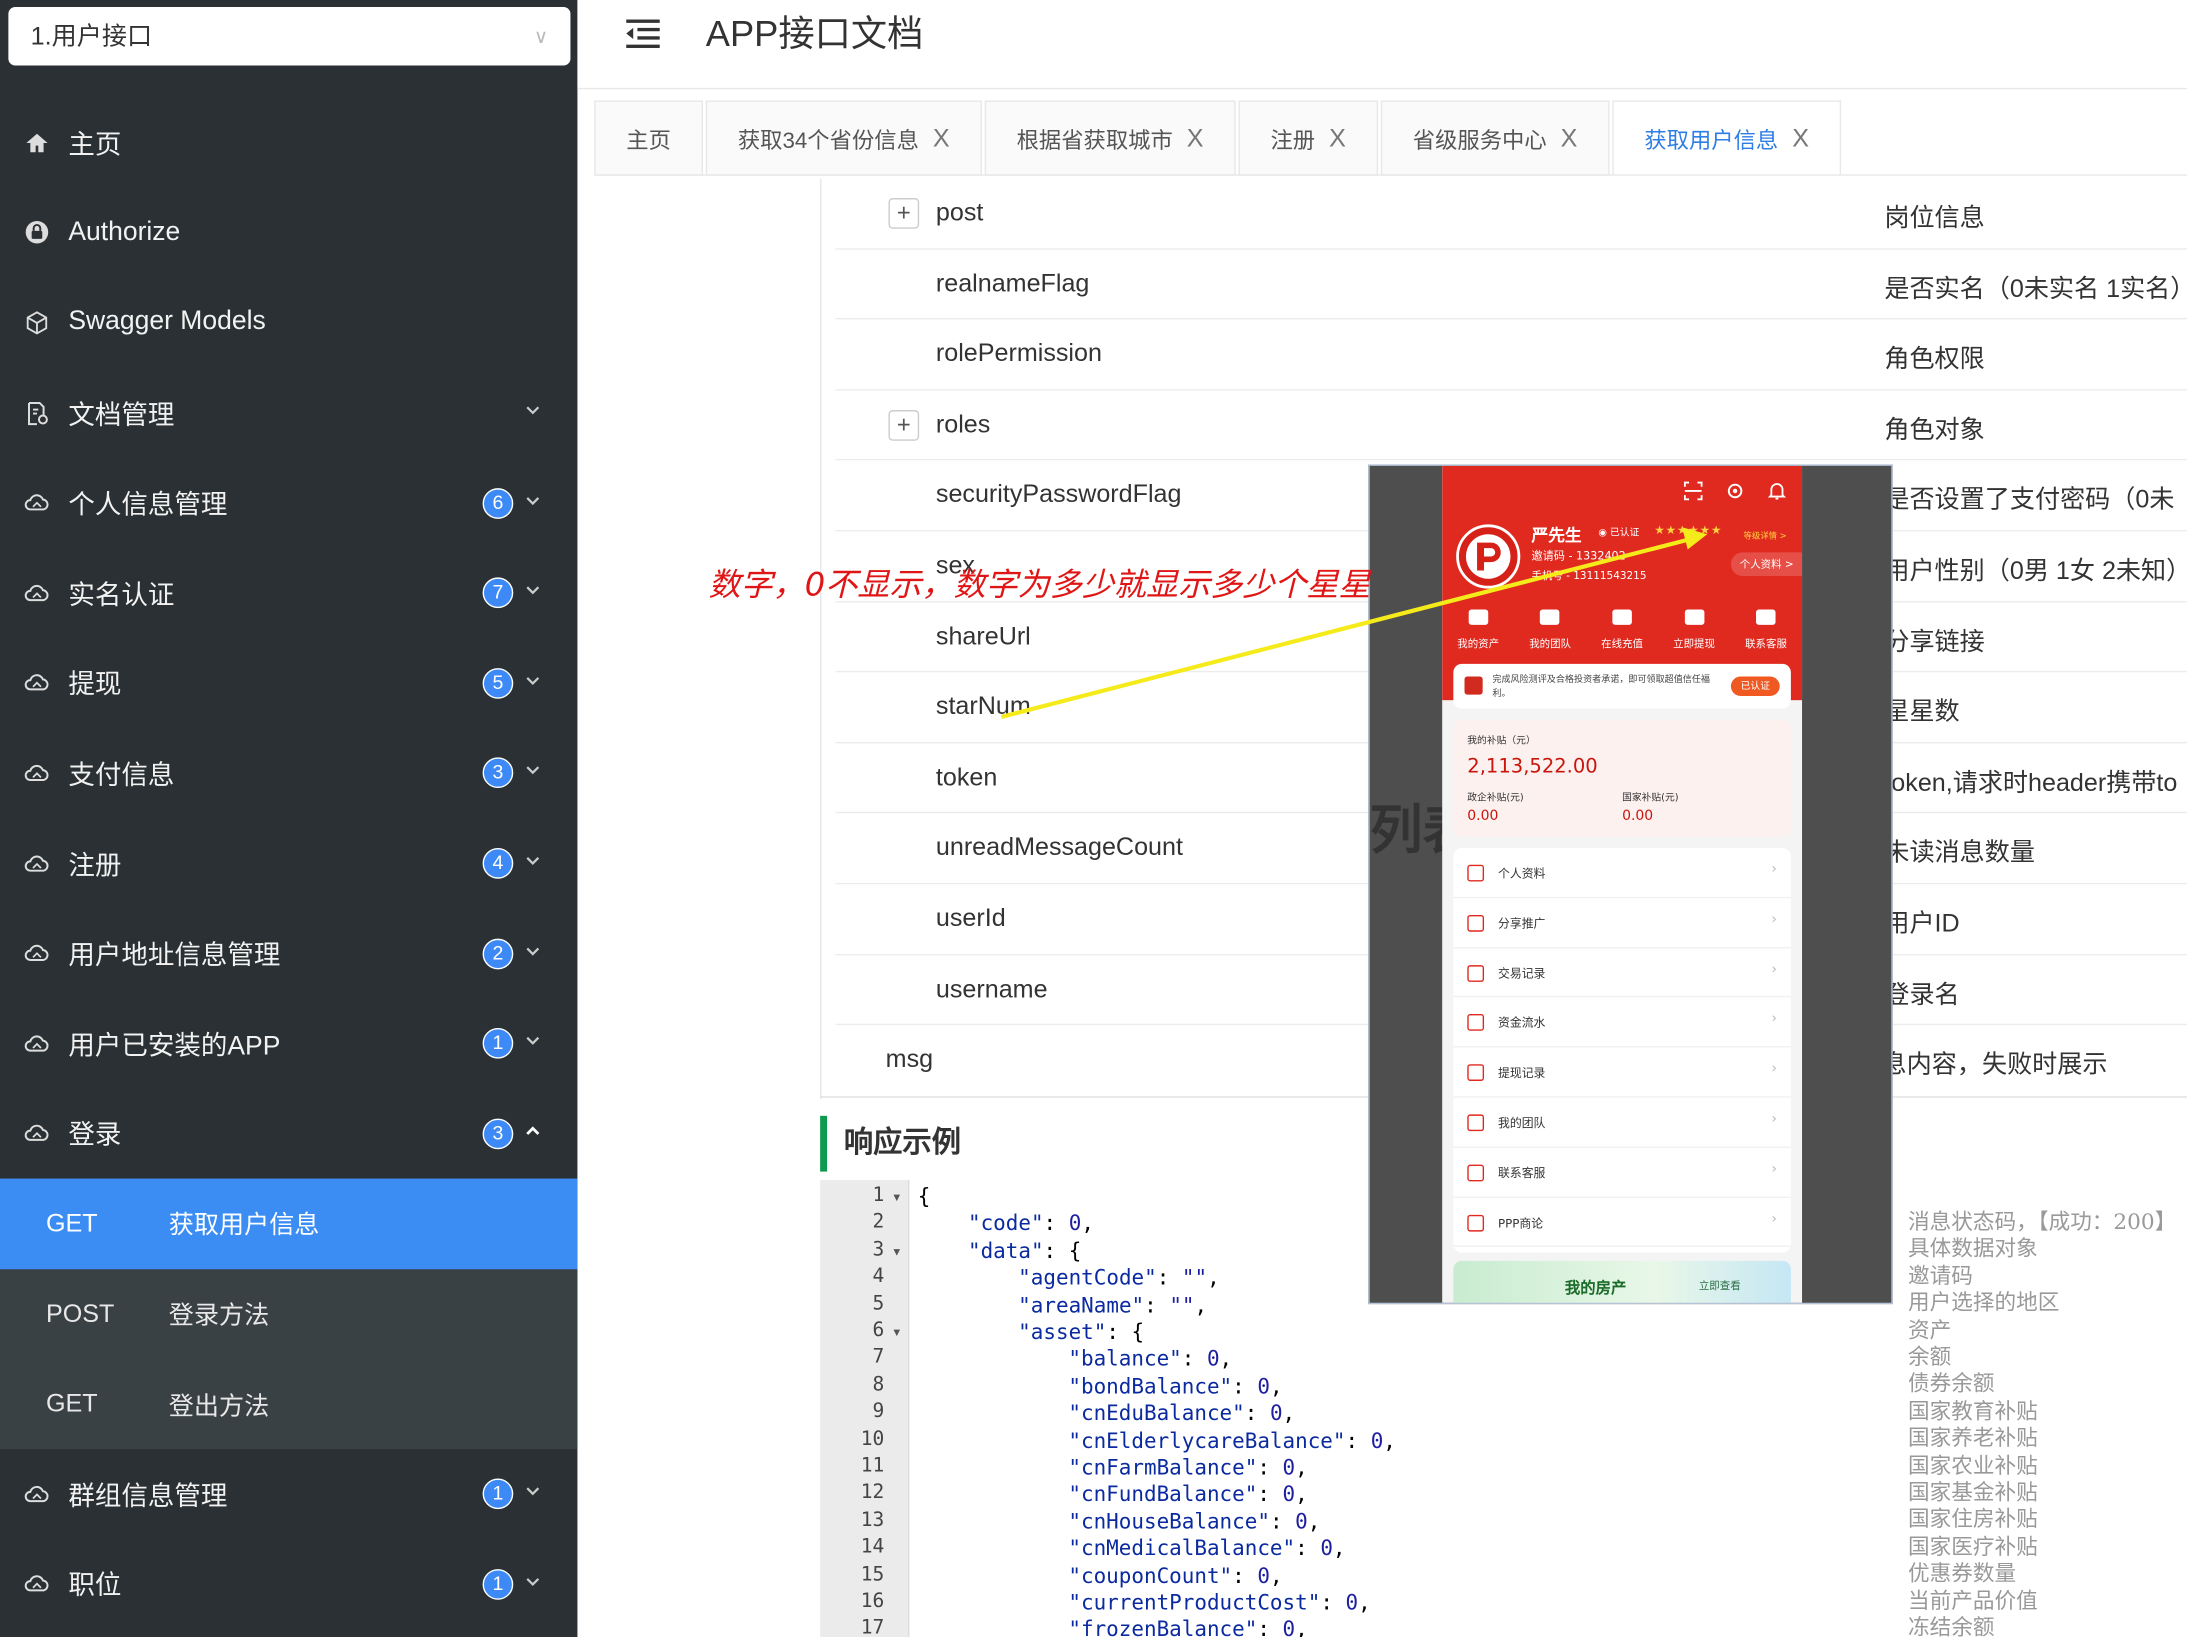  Describe the element at coordinates (1766, 628) in the screenshot. I see `quick-action-4: 联系客服` at that location.